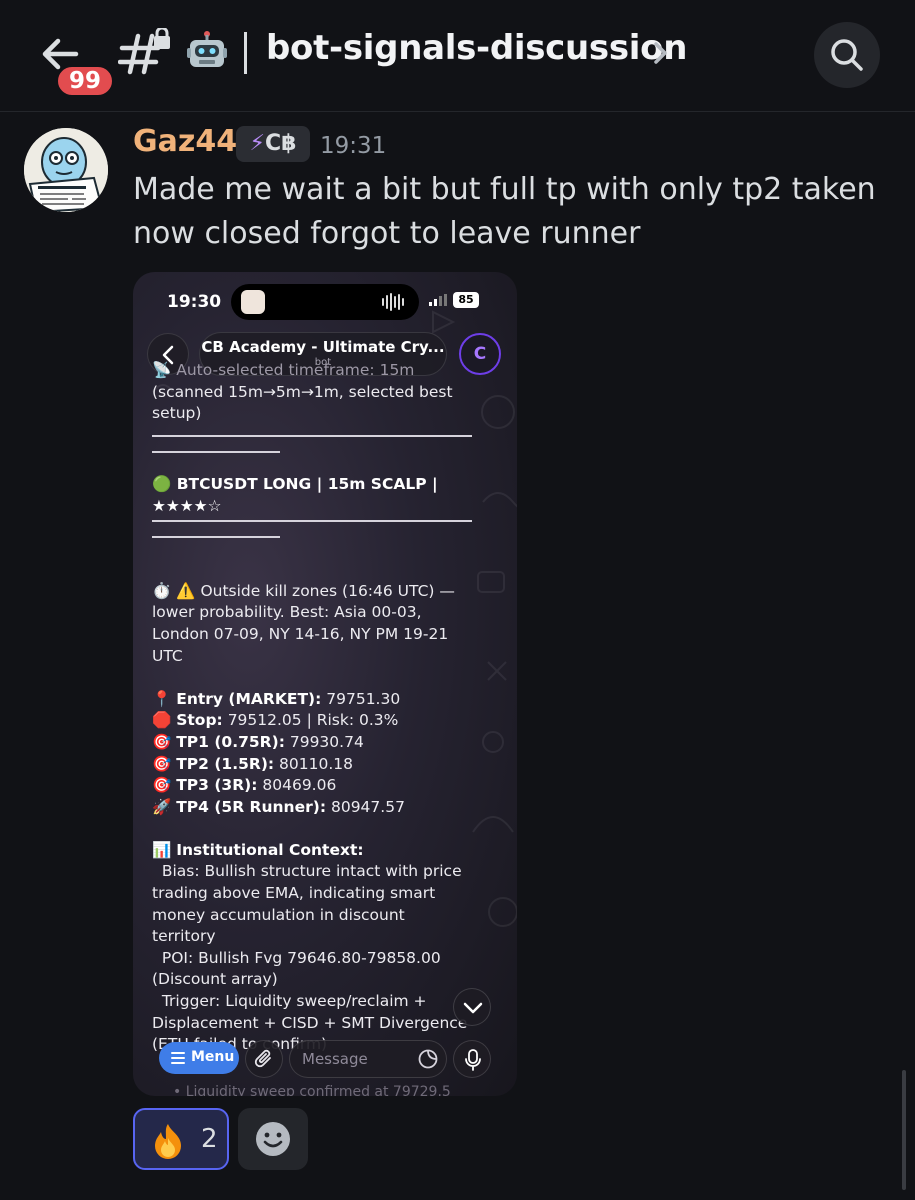  I want to click on search-button, so click(847, 55).